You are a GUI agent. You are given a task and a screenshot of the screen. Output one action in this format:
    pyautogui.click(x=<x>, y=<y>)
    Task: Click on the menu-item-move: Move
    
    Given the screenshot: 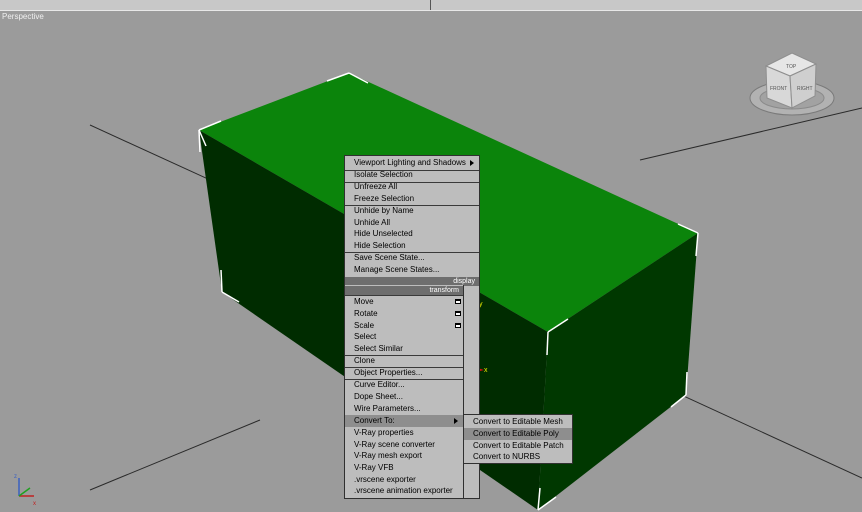 What is the action you would take?
    pyautogui.click(x=404, y=302)
    